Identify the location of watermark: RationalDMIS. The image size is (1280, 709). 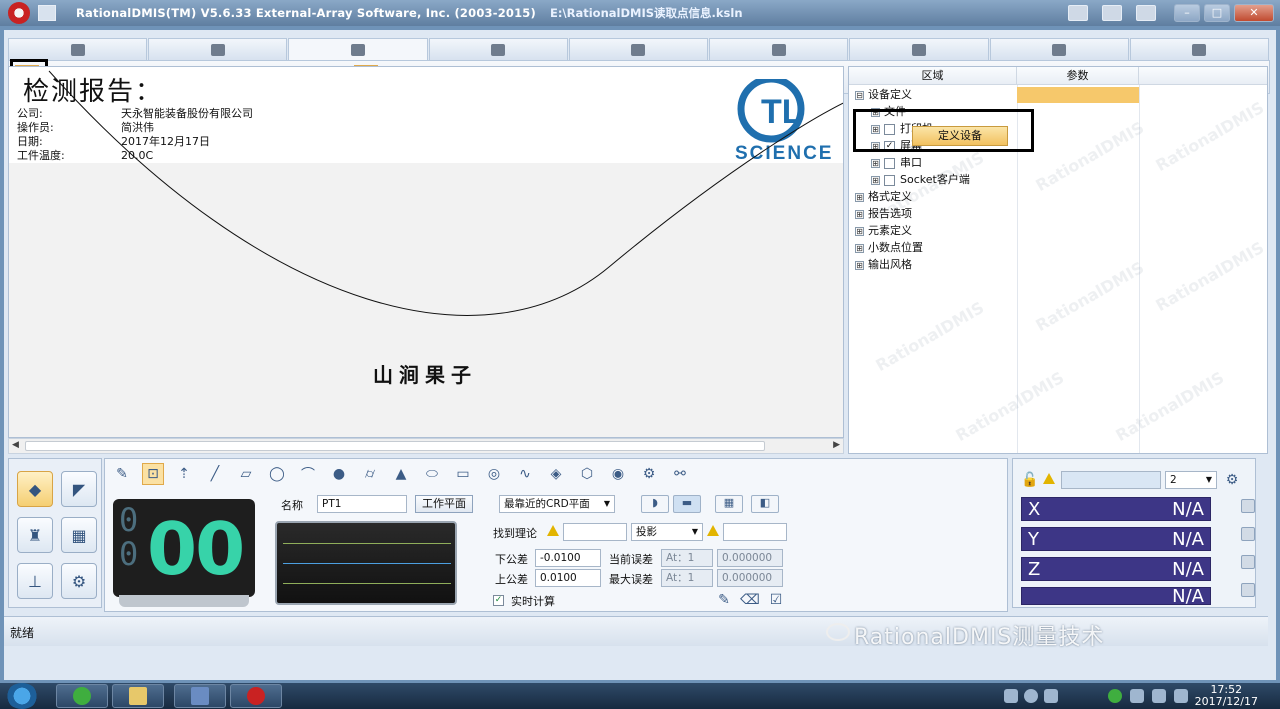
(1170, 406).